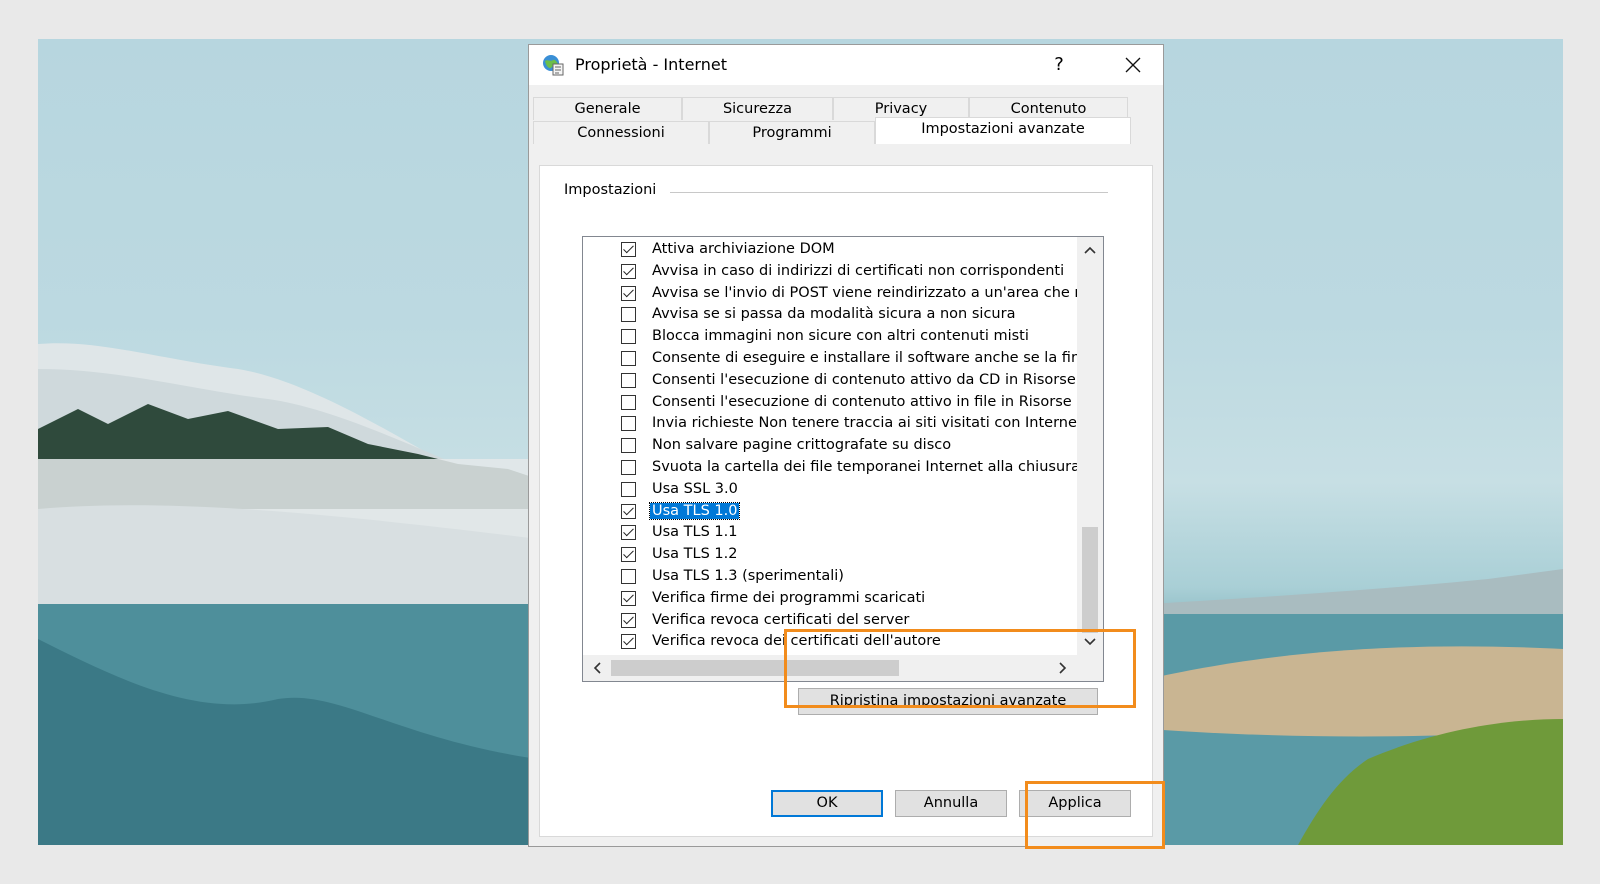 The height and width of the screenshot is (884, 1600). I want to click on tab-generale: Generale, so click(607, 108).